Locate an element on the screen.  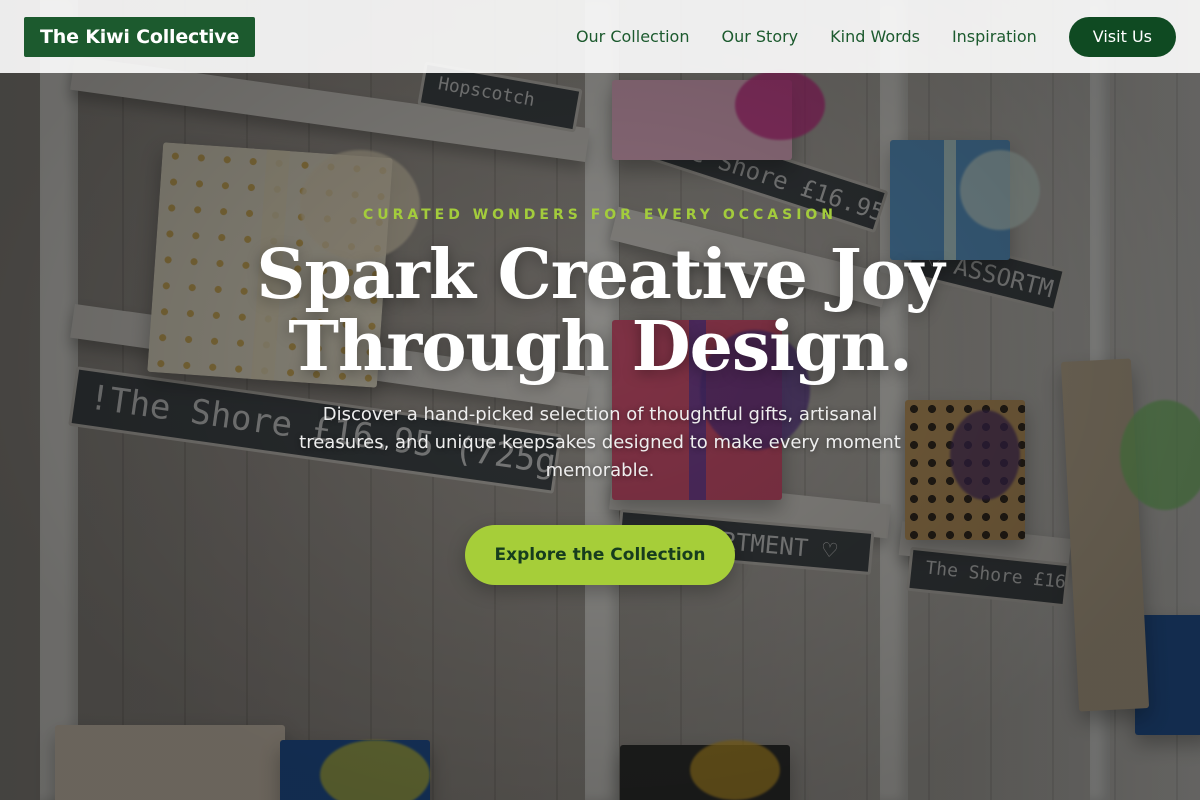
hero-headline-line-2: Through Design. is located at coordinates (600, 347).